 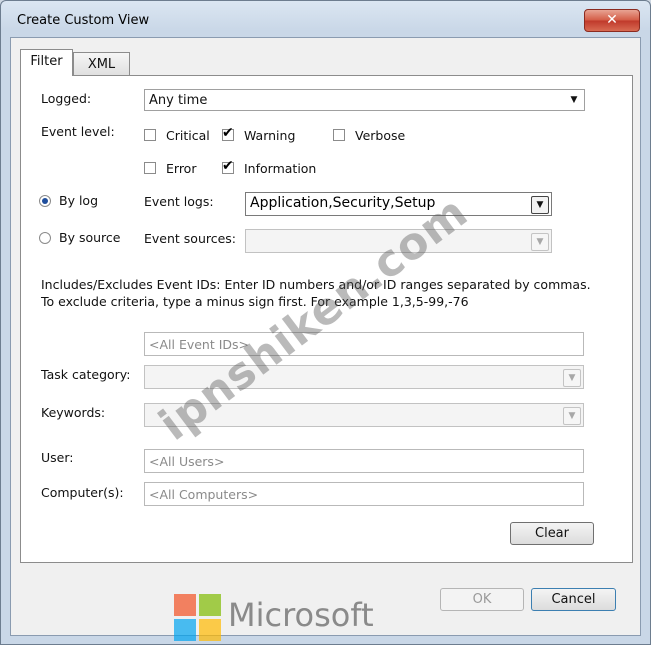 What do you see at coordinates (188, 135) in the screenshot?
I see `critical-label: Critical` at bounding box center [188, 135].